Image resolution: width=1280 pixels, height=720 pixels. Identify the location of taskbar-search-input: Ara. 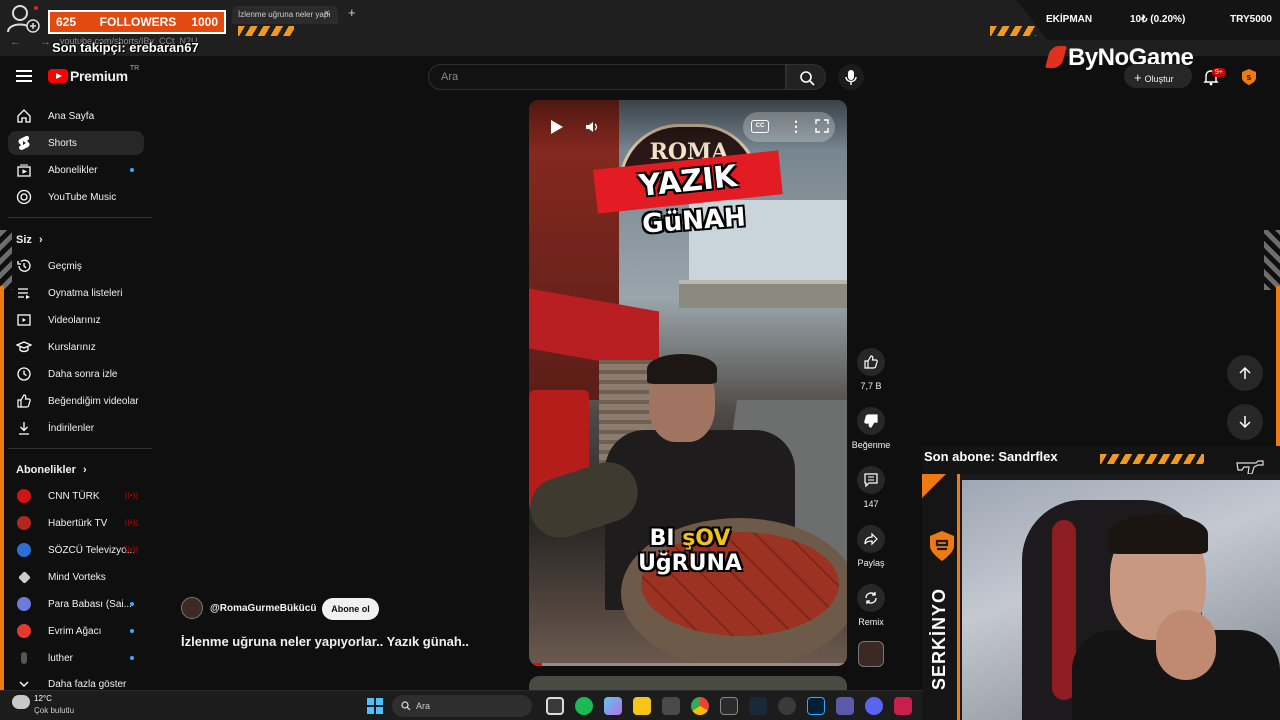
(462, 706).